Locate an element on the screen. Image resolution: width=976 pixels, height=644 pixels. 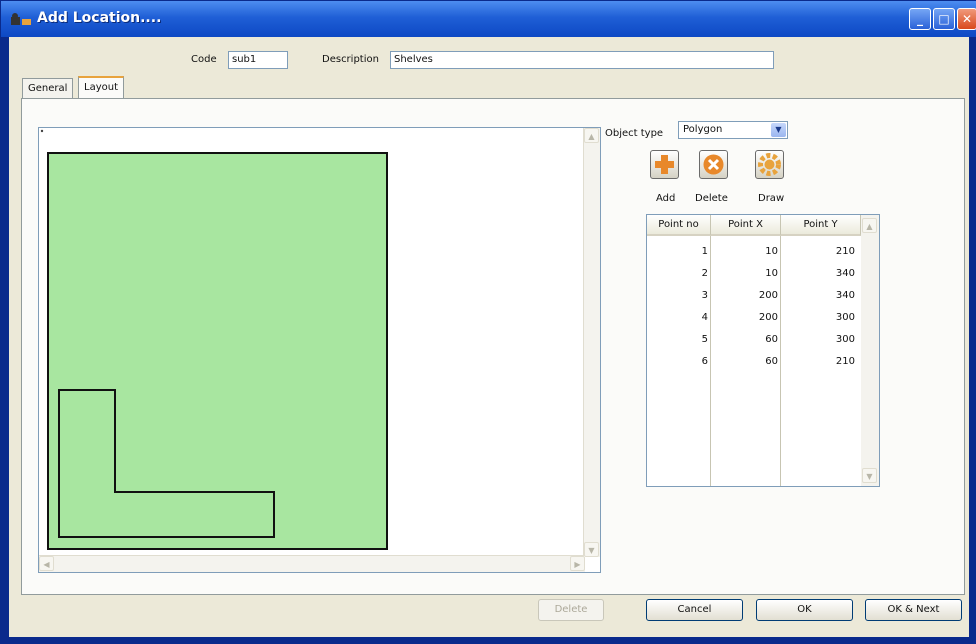
cell-point-no: 6 is located at coordinates (704, 361).